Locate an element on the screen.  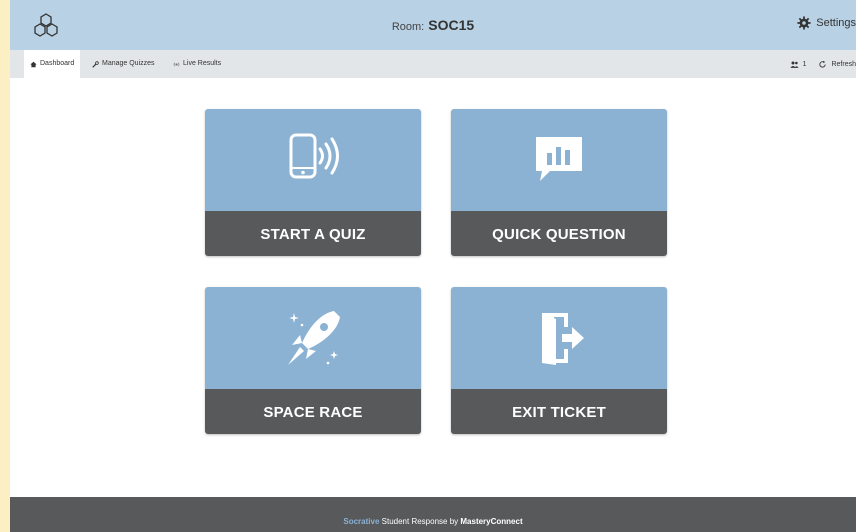
refresh-icon is located at coordinates (823, 64).